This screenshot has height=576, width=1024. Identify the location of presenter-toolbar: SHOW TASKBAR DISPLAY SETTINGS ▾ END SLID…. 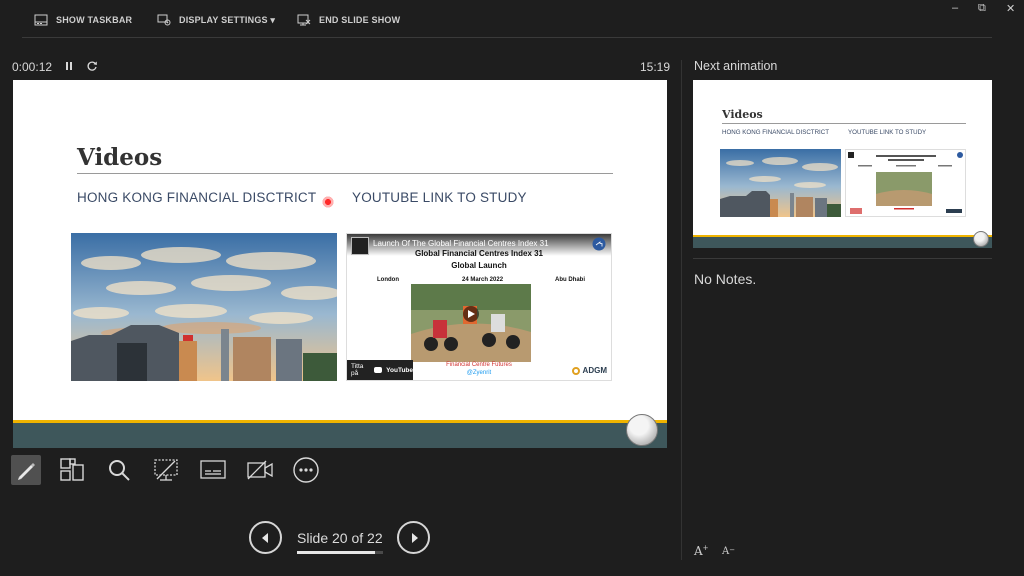
(512, 19).